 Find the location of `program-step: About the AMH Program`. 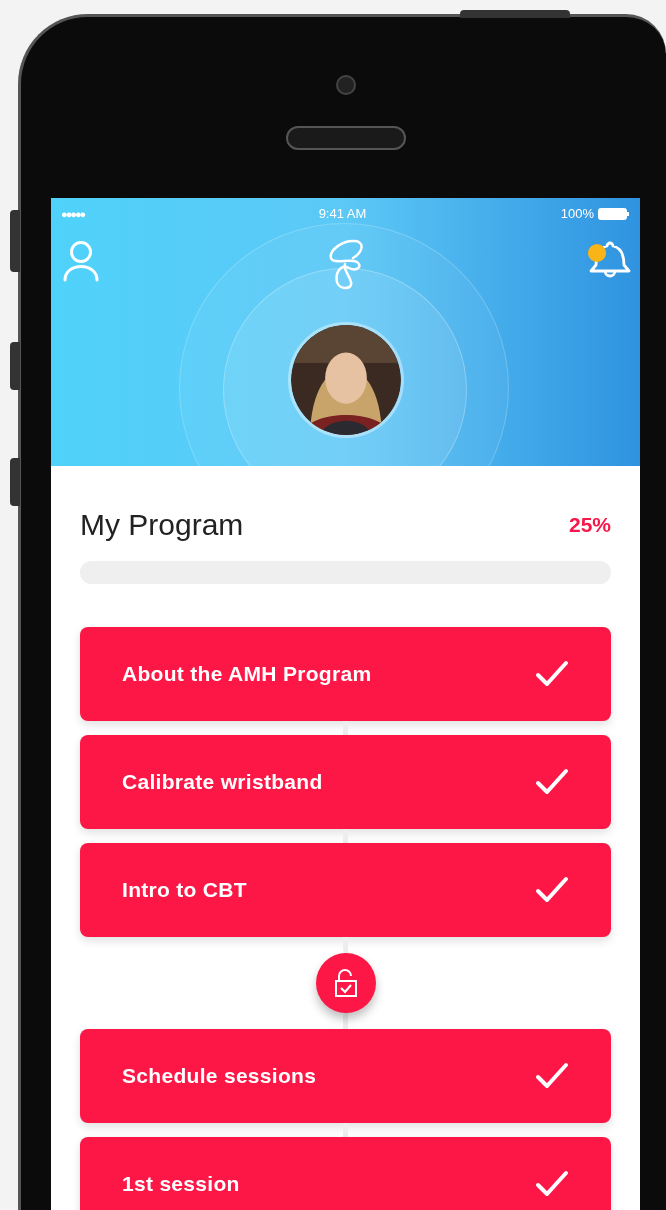

program-step: About the AMH Program is located at coordinates (345, 674).